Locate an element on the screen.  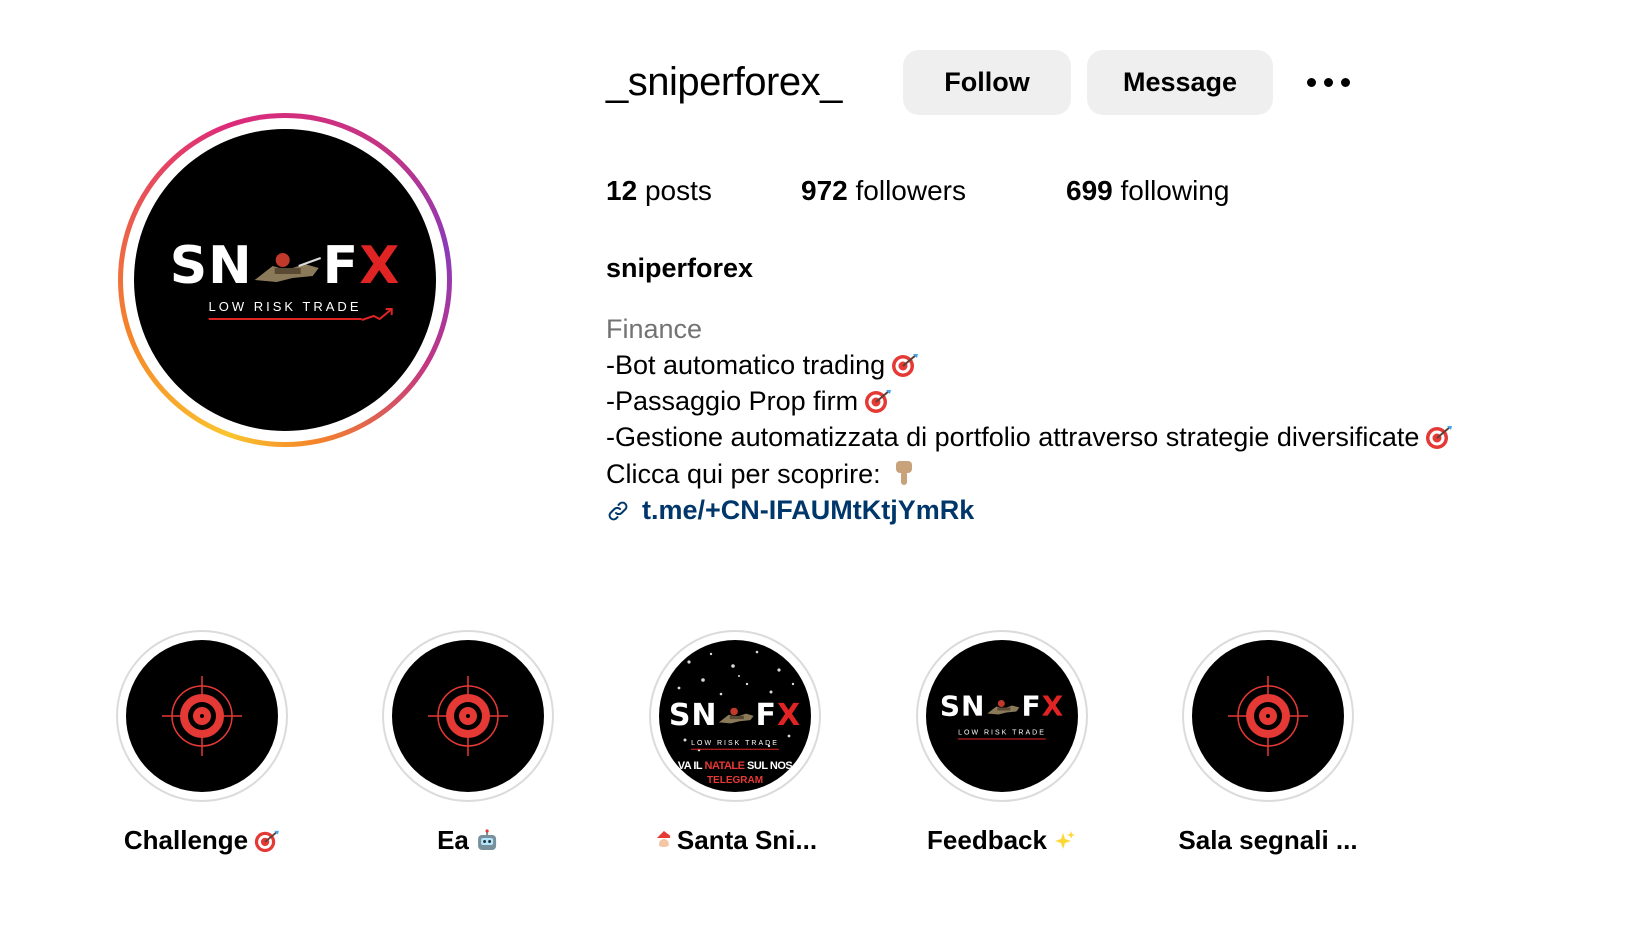
highlight-challenge: Challenge is located at coordinates (202, 742).